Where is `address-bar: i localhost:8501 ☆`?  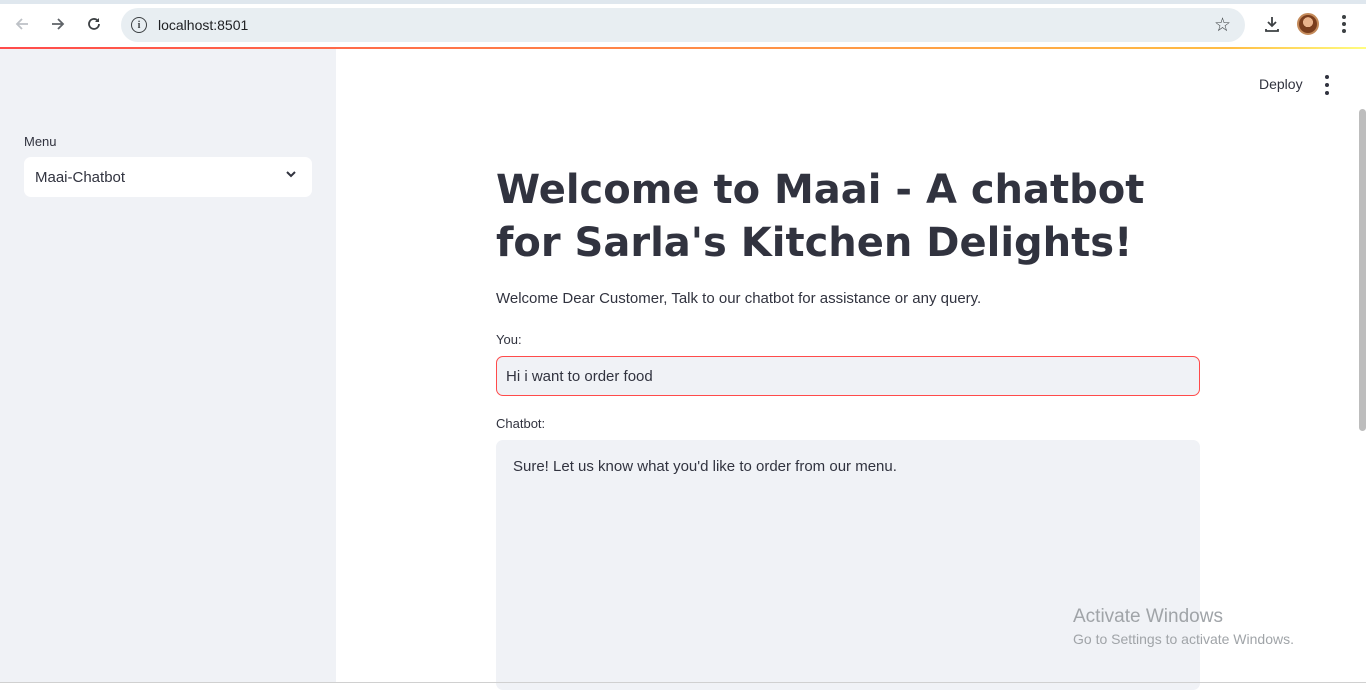
address-bar: i localhost:8501 ☆ is located at coordinates (683, 25).